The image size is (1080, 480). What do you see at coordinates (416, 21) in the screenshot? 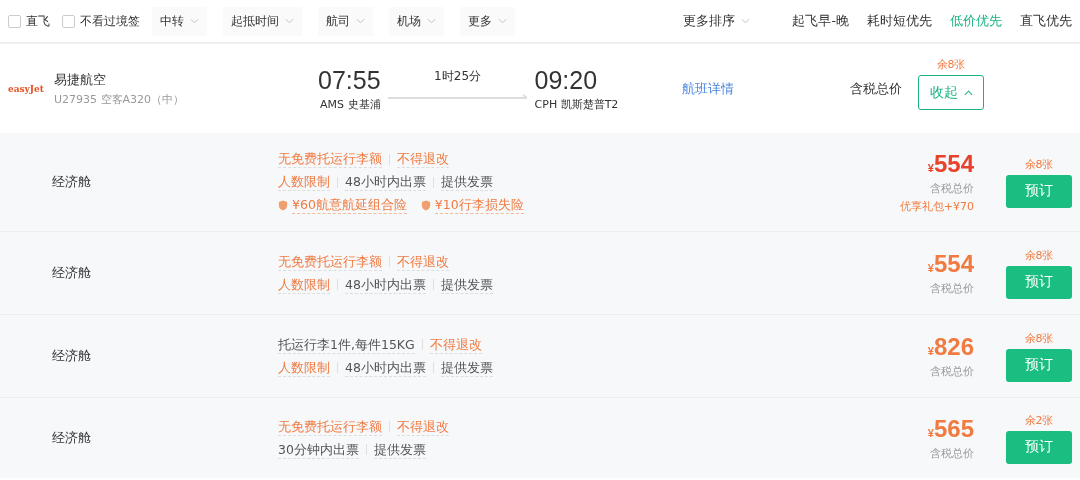
I see `filter-dropdown: 机场` at bounding box center [416, 21].